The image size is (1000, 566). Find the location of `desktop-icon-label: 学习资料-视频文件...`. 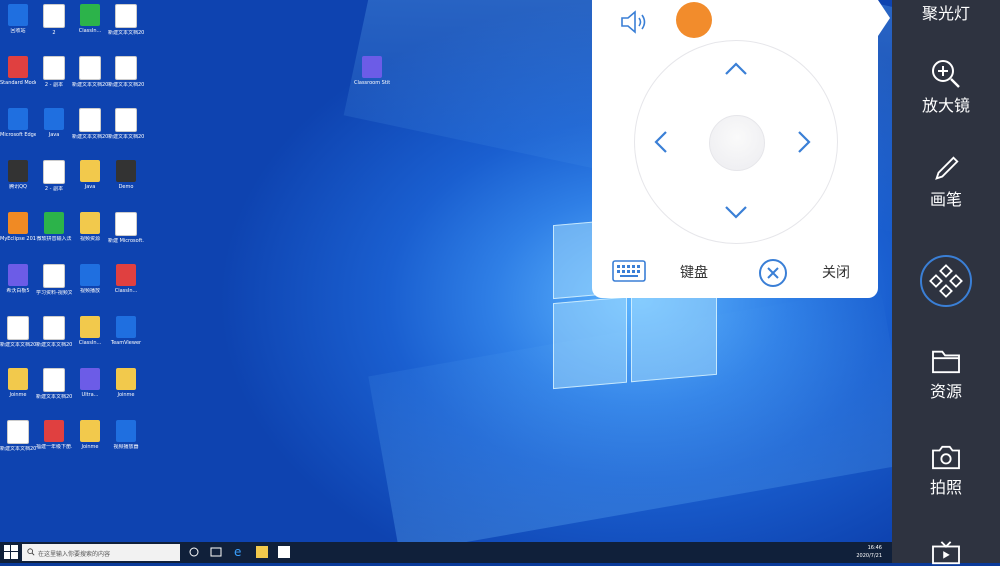

desktop-icon-label: 学习资料-视频文件... is located at coordinates (54, 293).